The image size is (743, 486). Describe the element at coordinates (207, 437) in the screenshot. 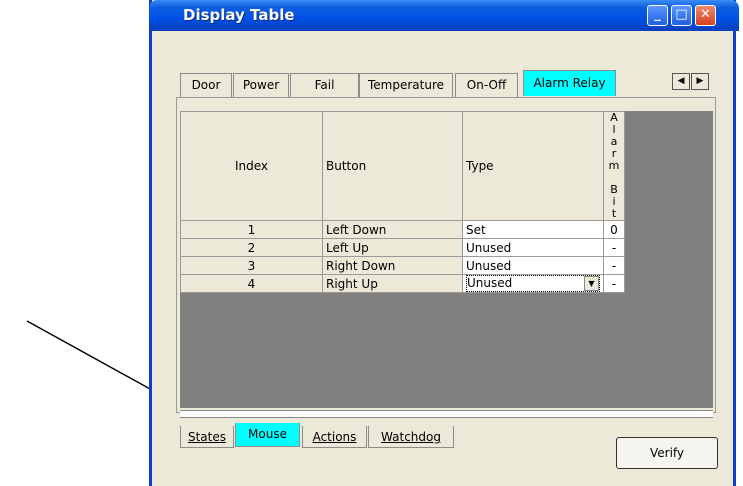

I see `tab-states: States` at that location.